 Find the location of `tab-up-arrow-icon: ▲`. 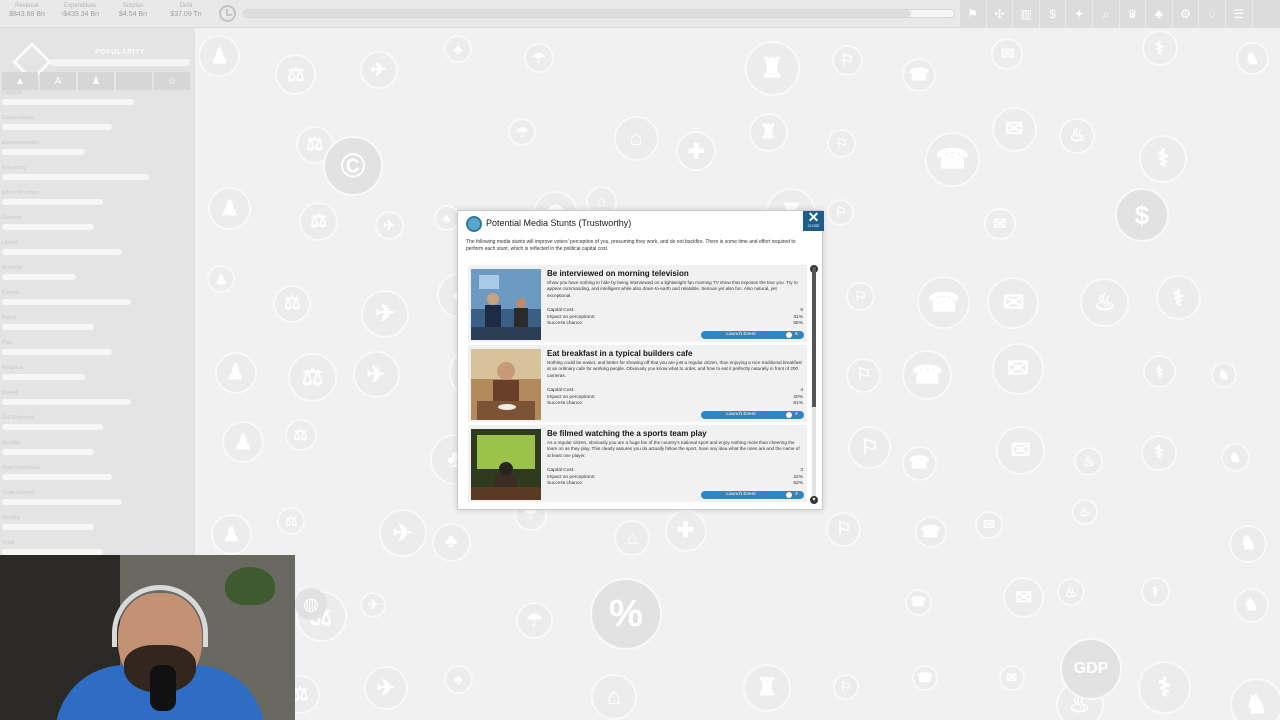

tab-up-arrow-icon: ▲ is located at coordinates (20, 81).